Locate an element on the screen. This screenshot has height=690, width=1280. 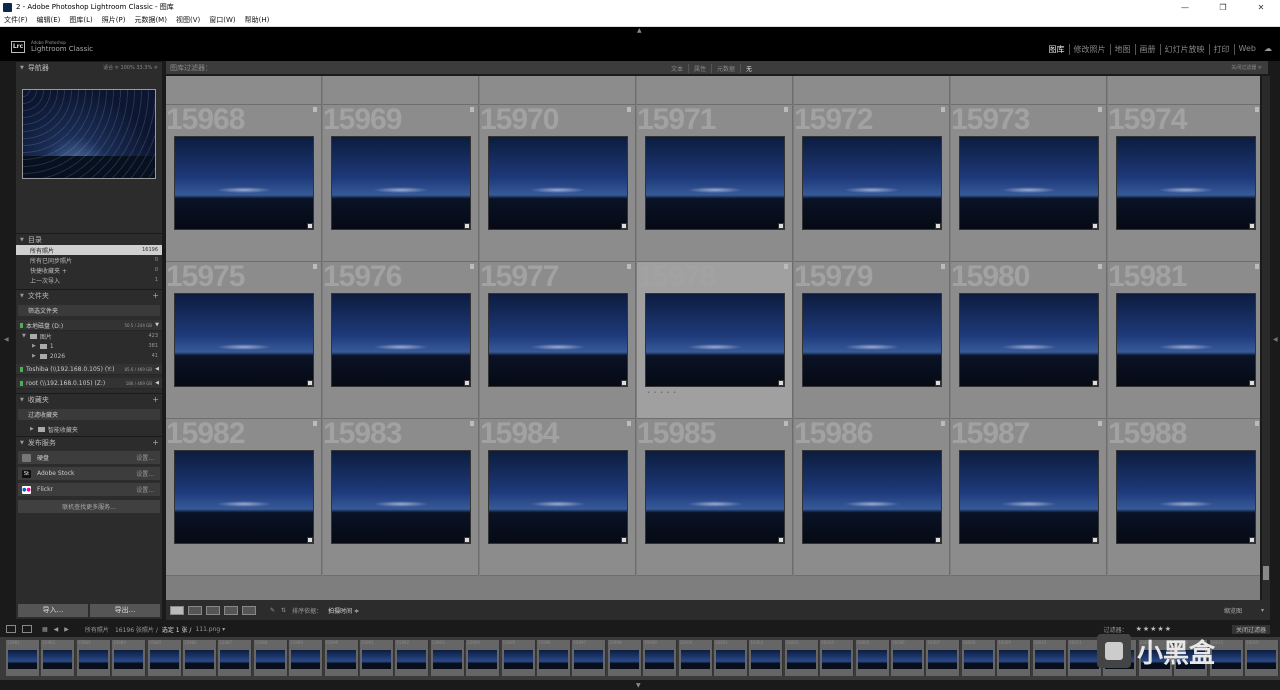
close-button: ✕ is located at coordinates (1261, 7).